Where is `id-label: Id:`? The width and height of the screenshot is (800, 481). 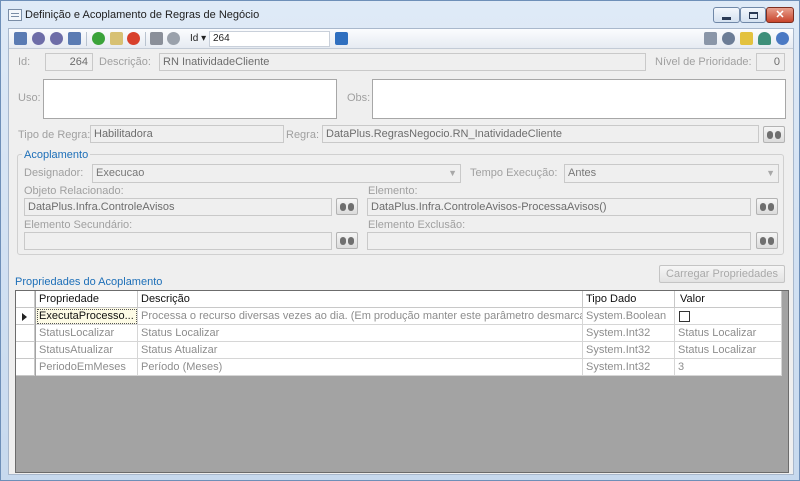 id-label: Id: is located at coordinates (24, 62).